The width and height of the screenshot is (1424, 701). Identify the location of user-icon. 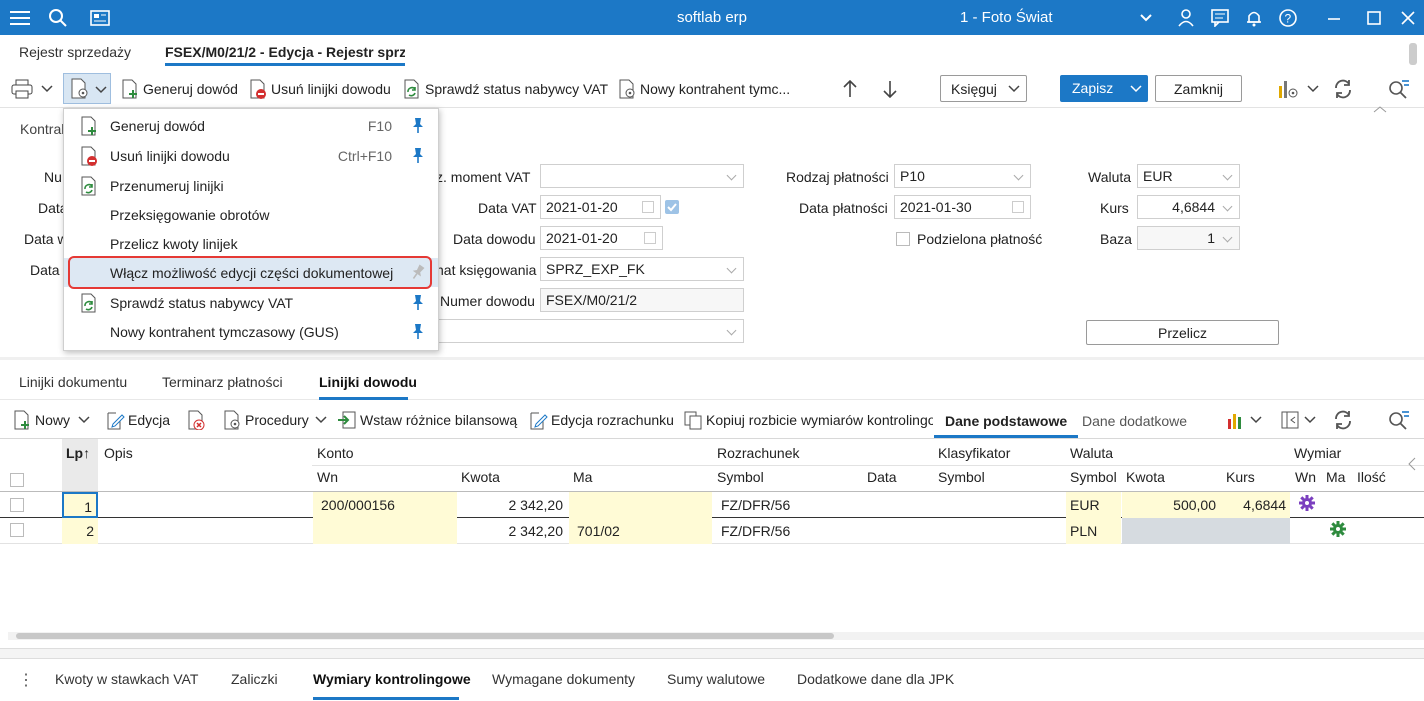
(1186, 17).